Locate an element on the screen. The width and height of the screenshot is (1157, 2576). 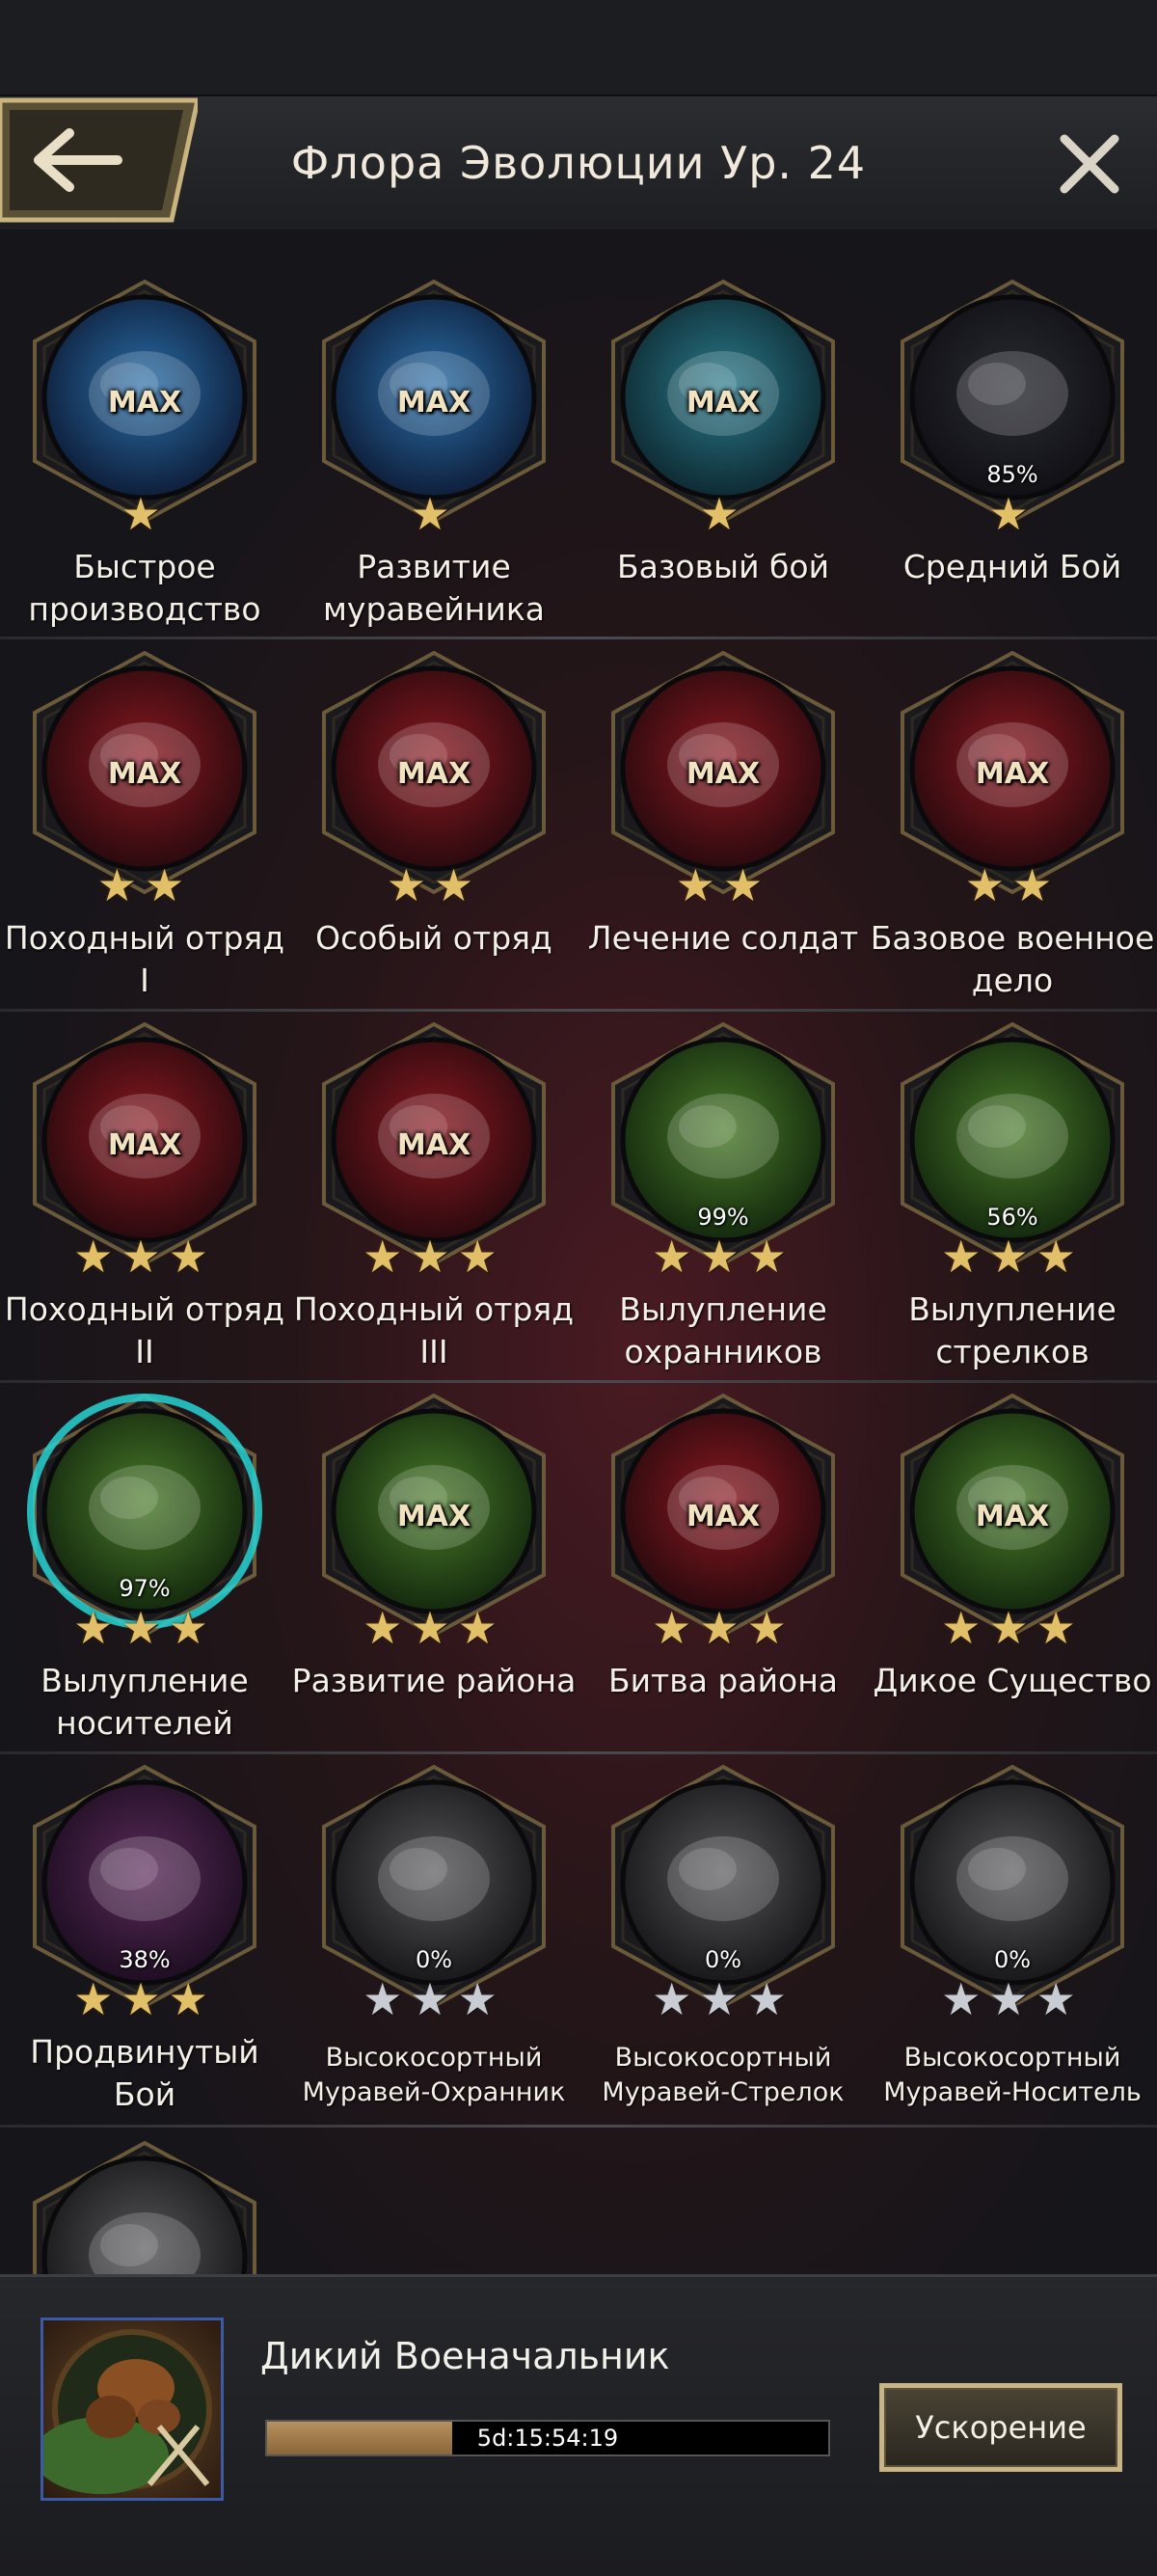
research-label: Высокосортный Муравей-Охранник is located at coordinates (434, 2075).